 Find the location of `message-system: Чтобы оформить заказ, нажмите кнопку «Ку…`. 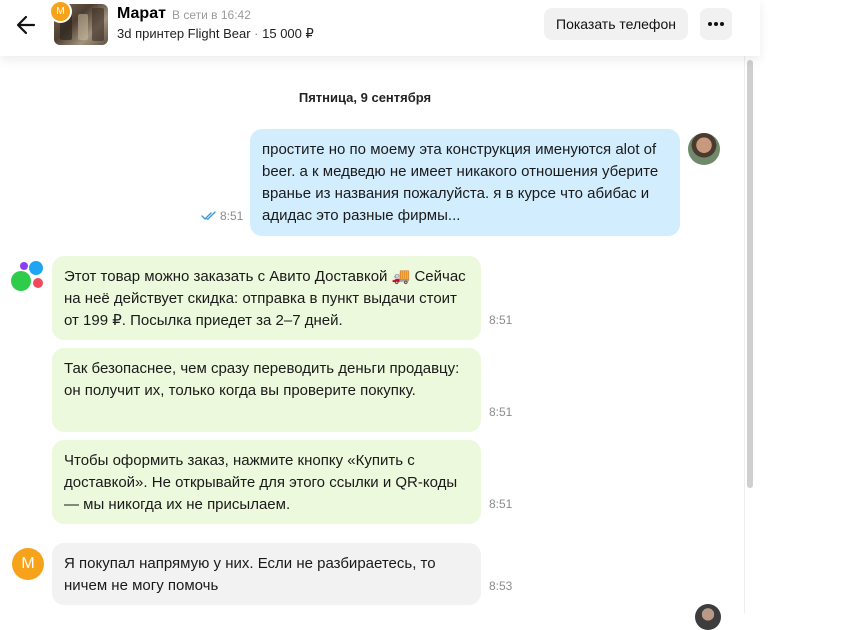

message-system: Чтобы оформить заказ, нажмите кнопку «Ку… is located at coordinates (266, 482).